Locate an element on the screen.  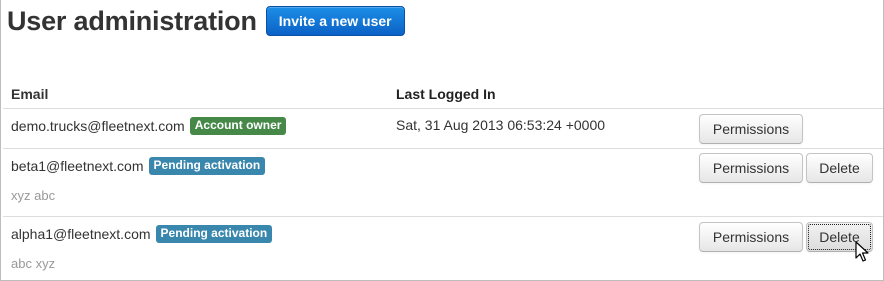
user-email-cell: demo.trucks@fleetnext.com Account owner is located at coordinates (149, 126).